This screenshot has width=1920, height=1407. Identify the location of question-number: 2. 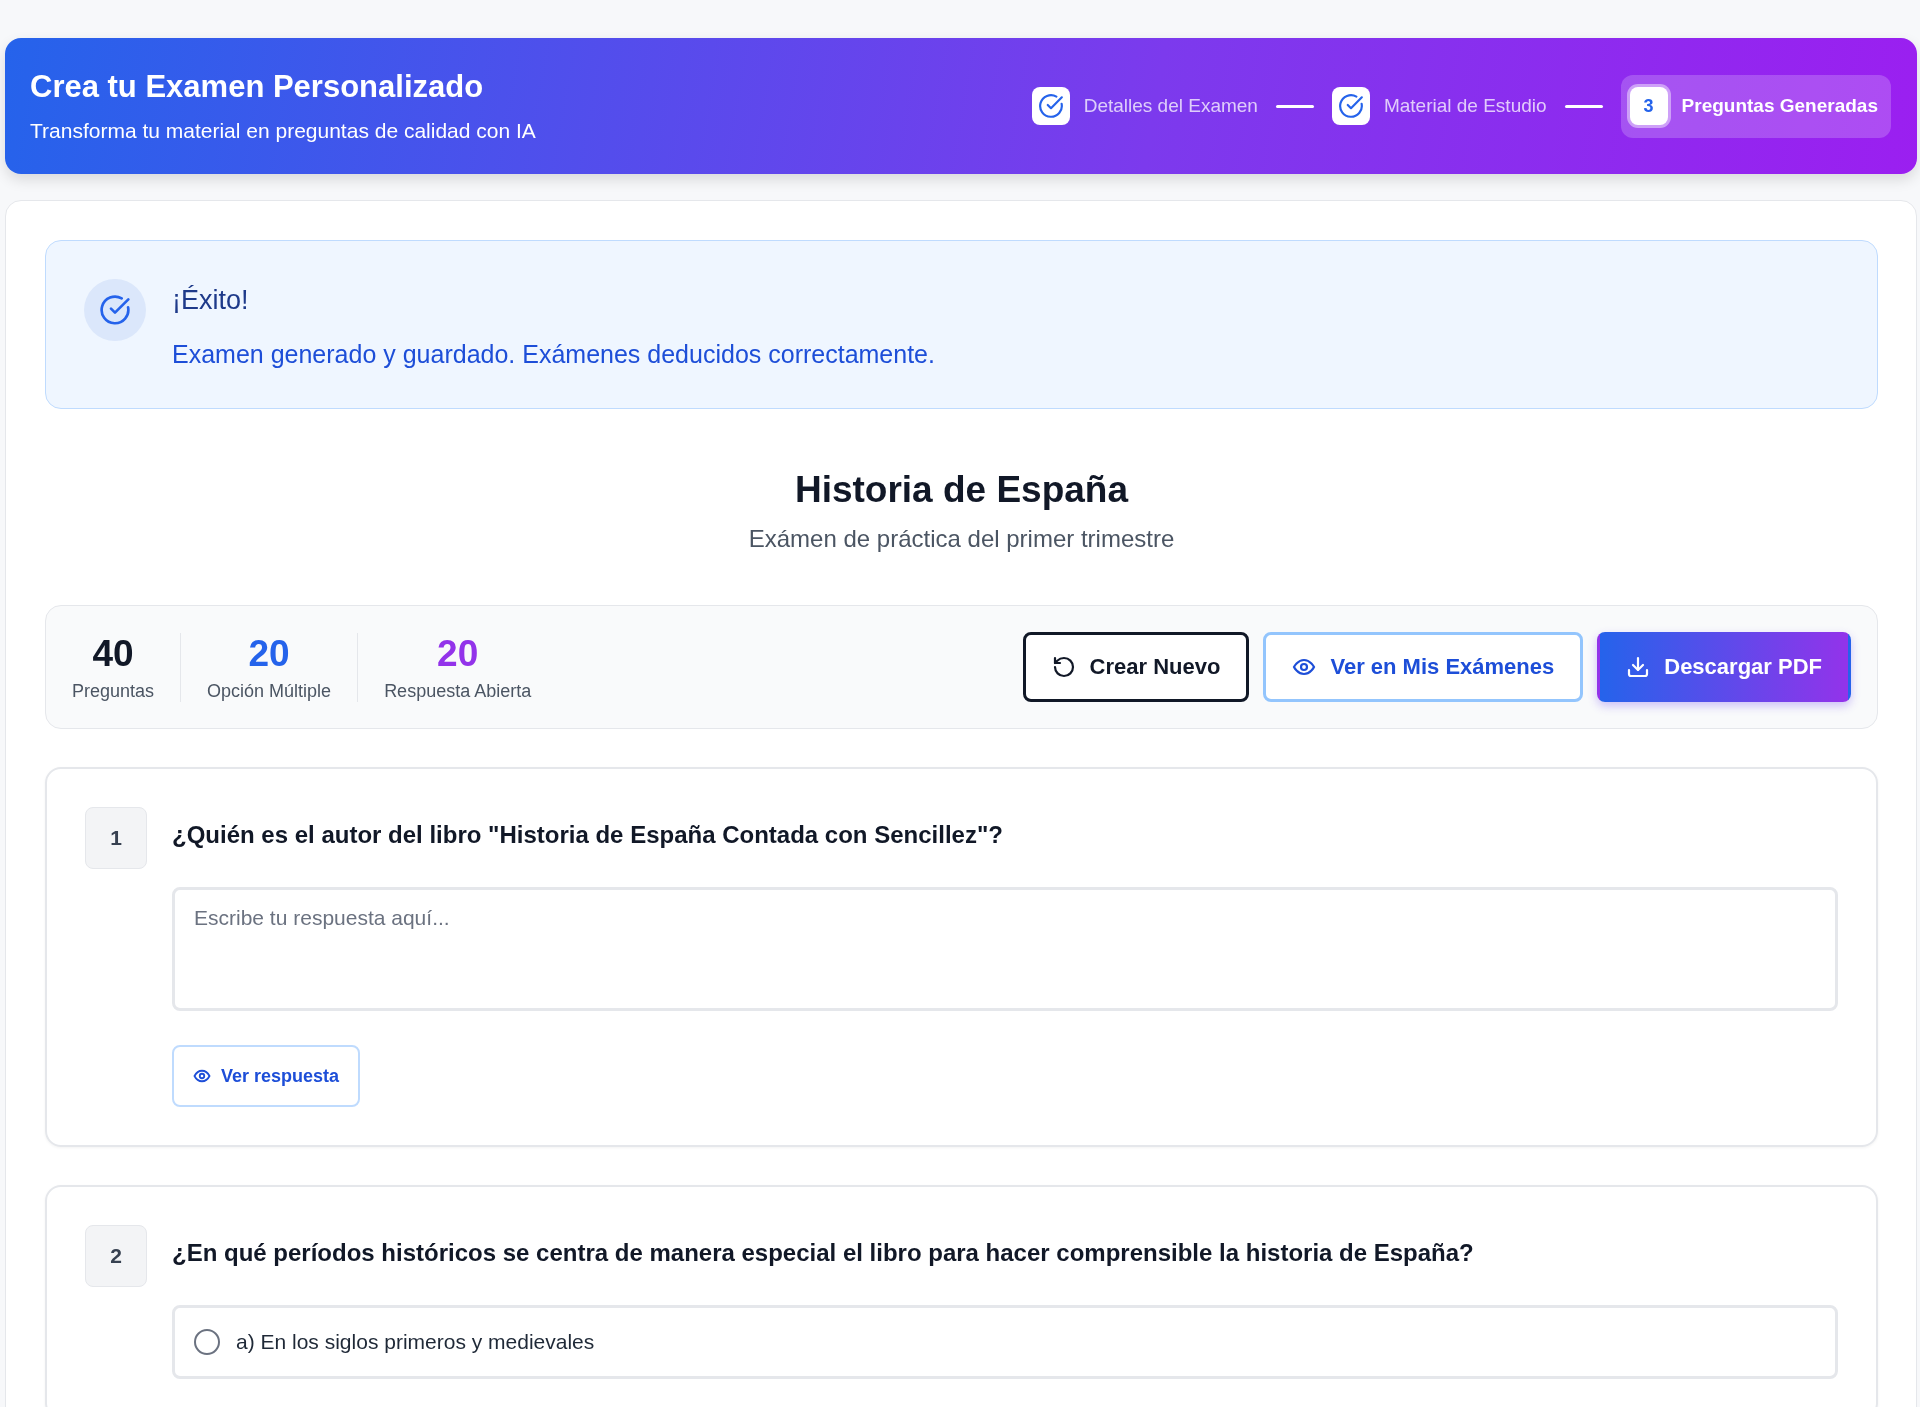
(116, 1256).